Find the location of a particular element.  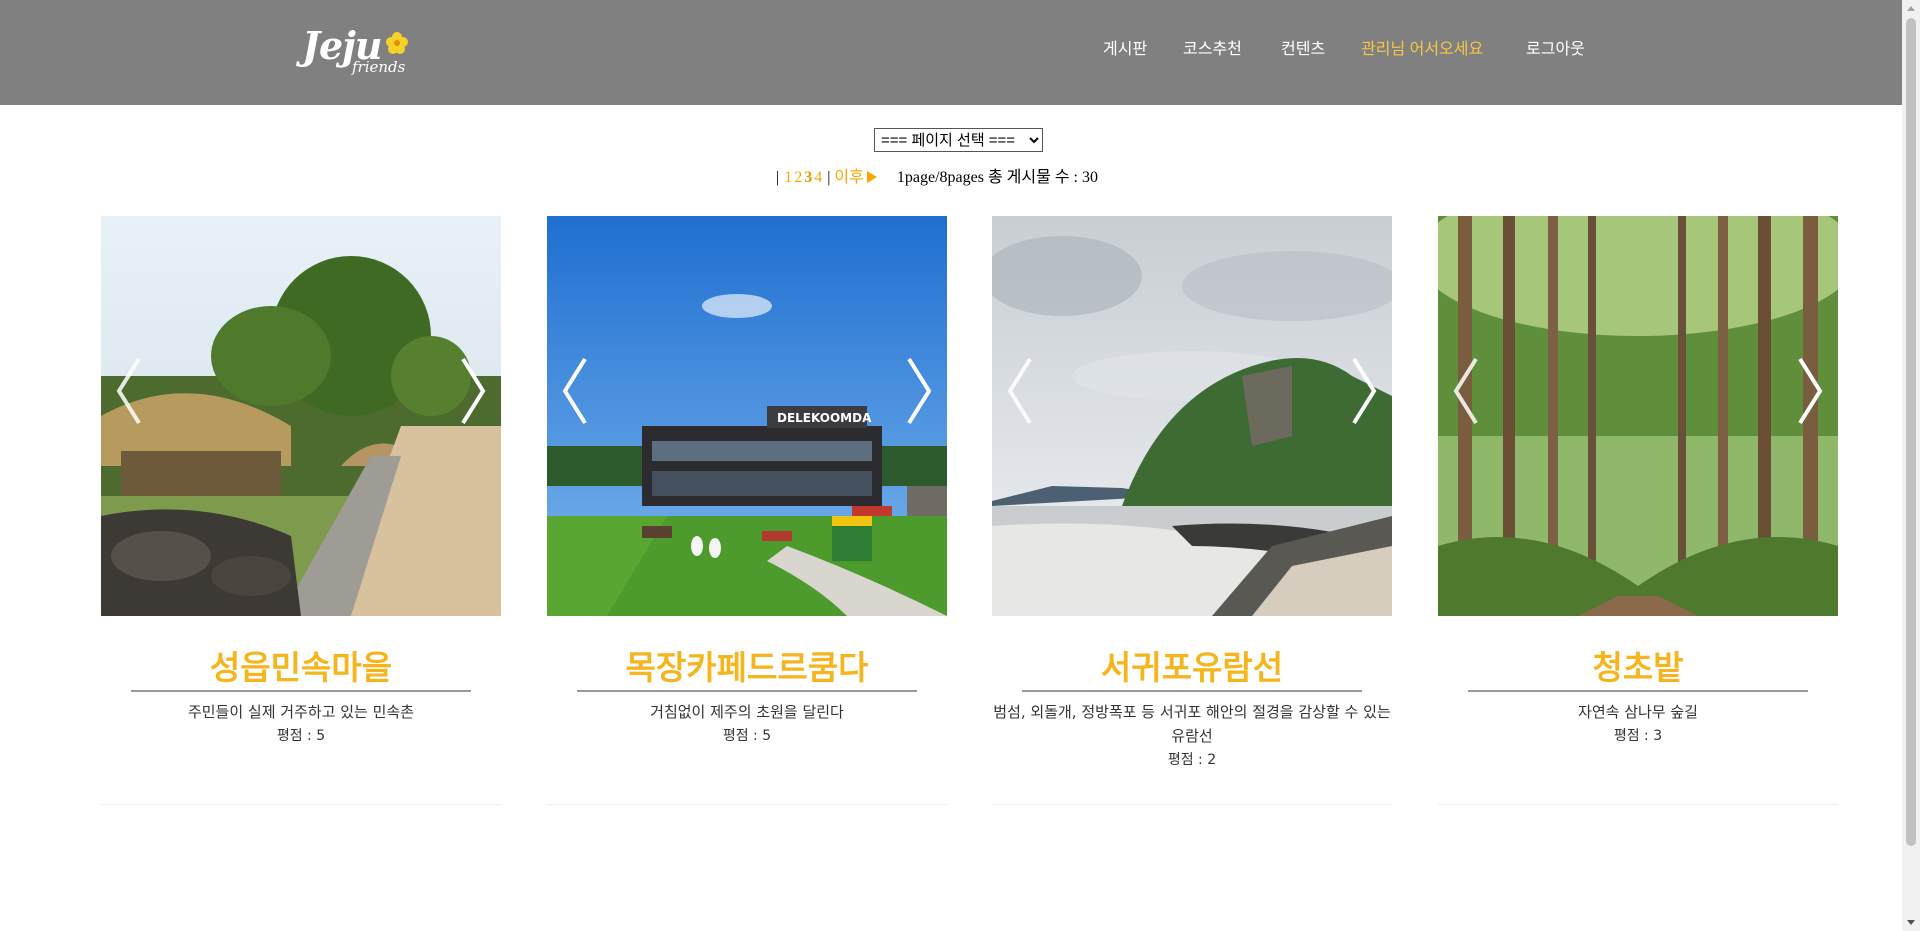

page-scrollbar is located at coordinates (1911, 465).